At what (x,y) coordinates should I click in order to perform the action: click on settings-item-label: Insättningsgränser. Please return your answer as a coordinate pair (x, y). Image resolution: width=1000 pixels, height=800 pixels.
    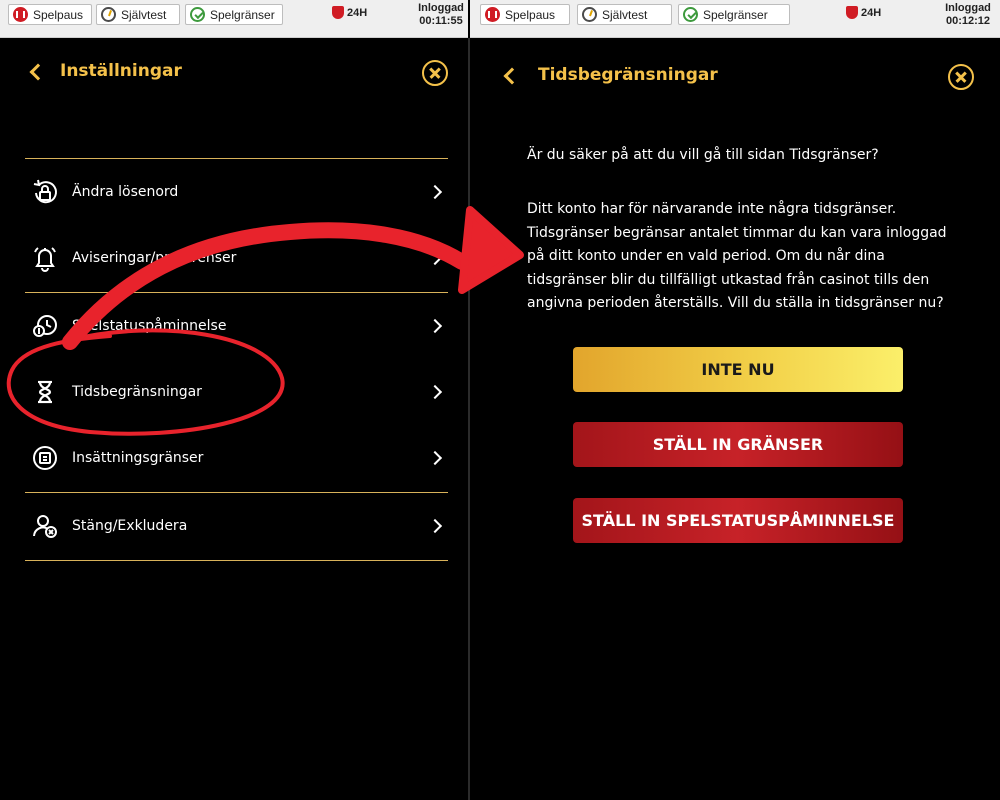
    Looking at the image, I should click on (138, 458).